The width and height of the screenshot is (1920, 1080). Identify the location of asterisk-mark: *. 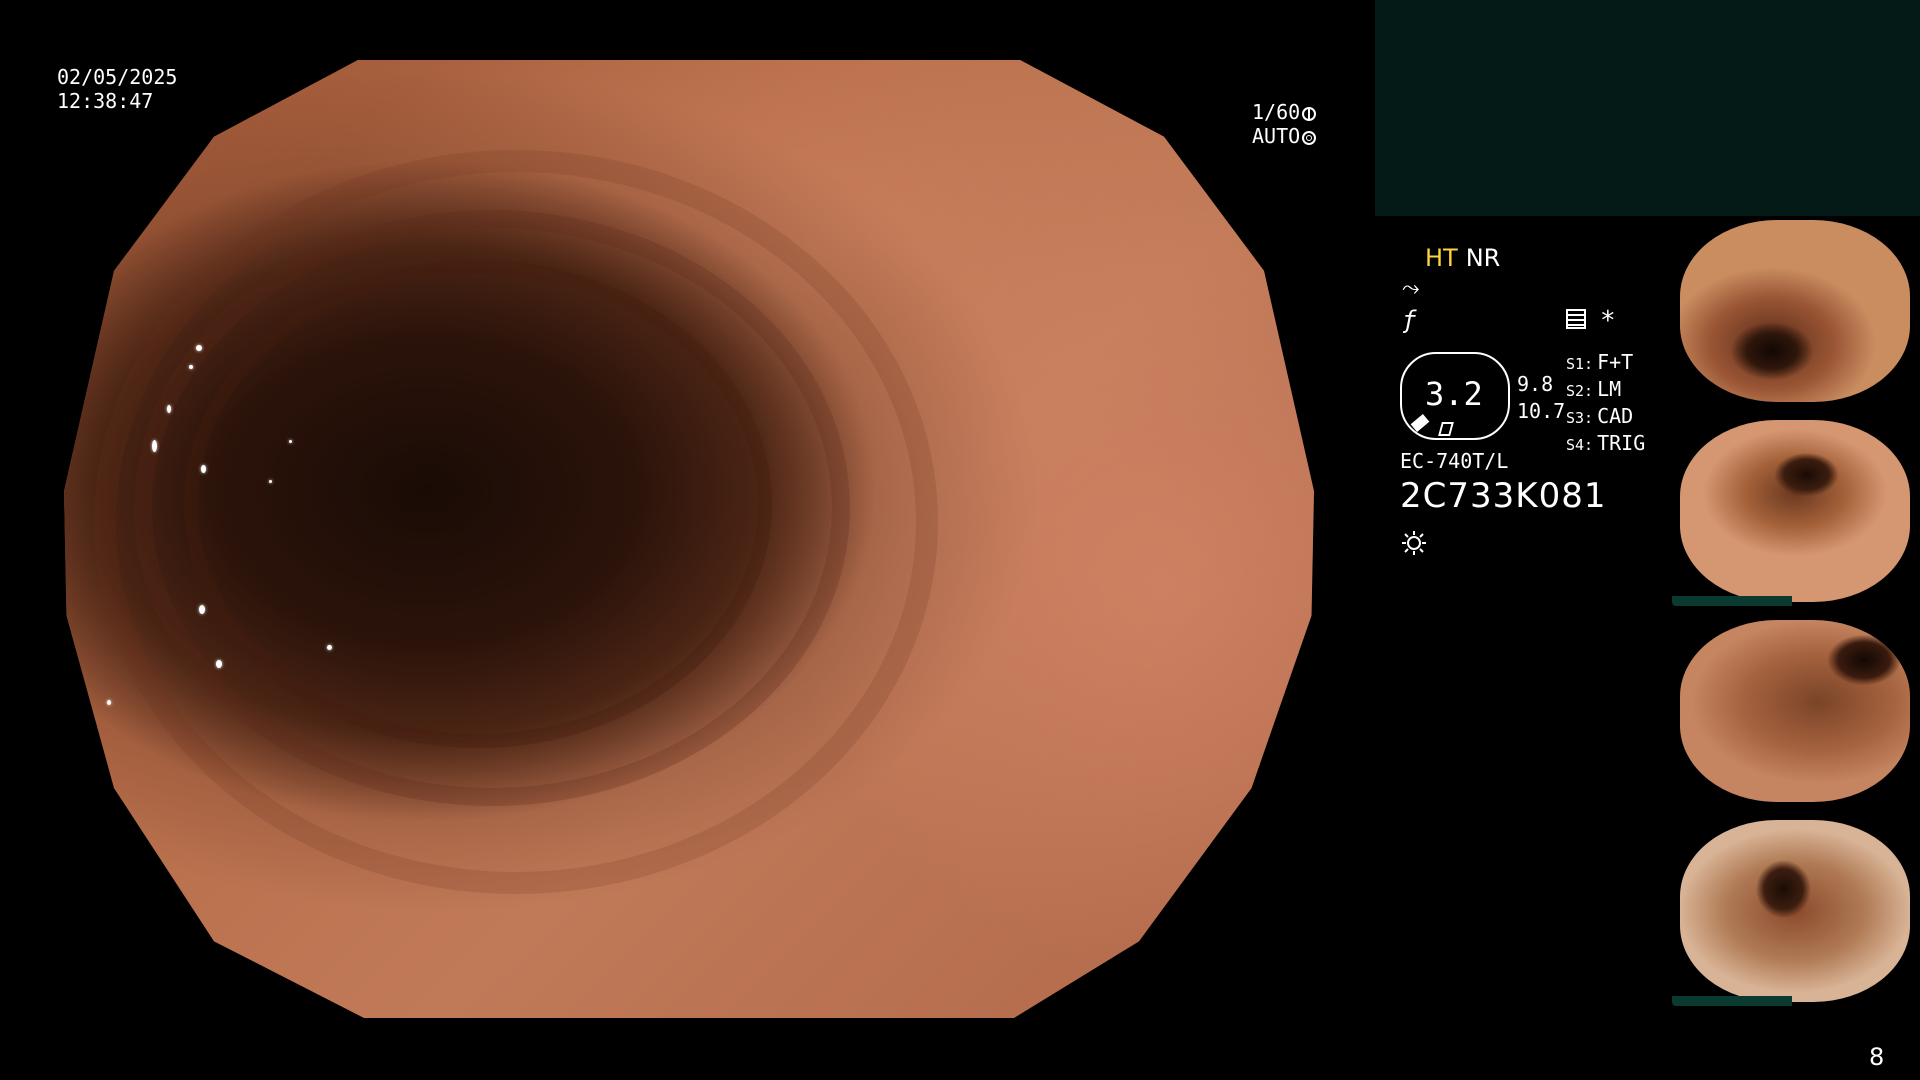
(1608, 321).